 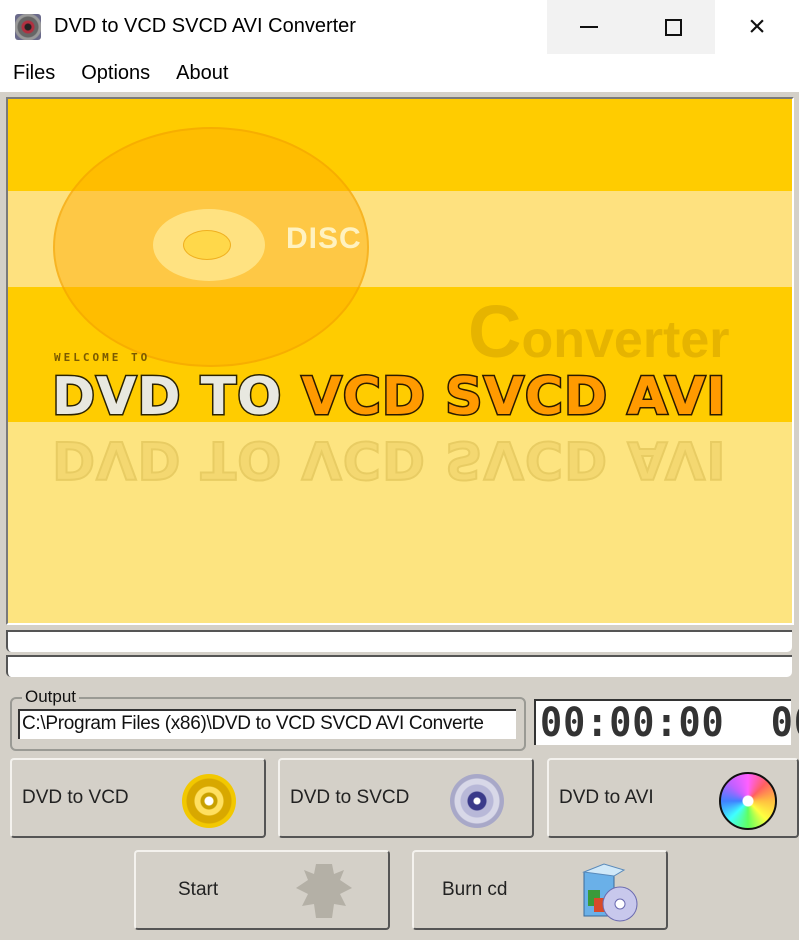 What do you see at coordinates (399, 73) in the screenshot?
I see `menu-bar: Files Options About` at bounding box center [399, 73].